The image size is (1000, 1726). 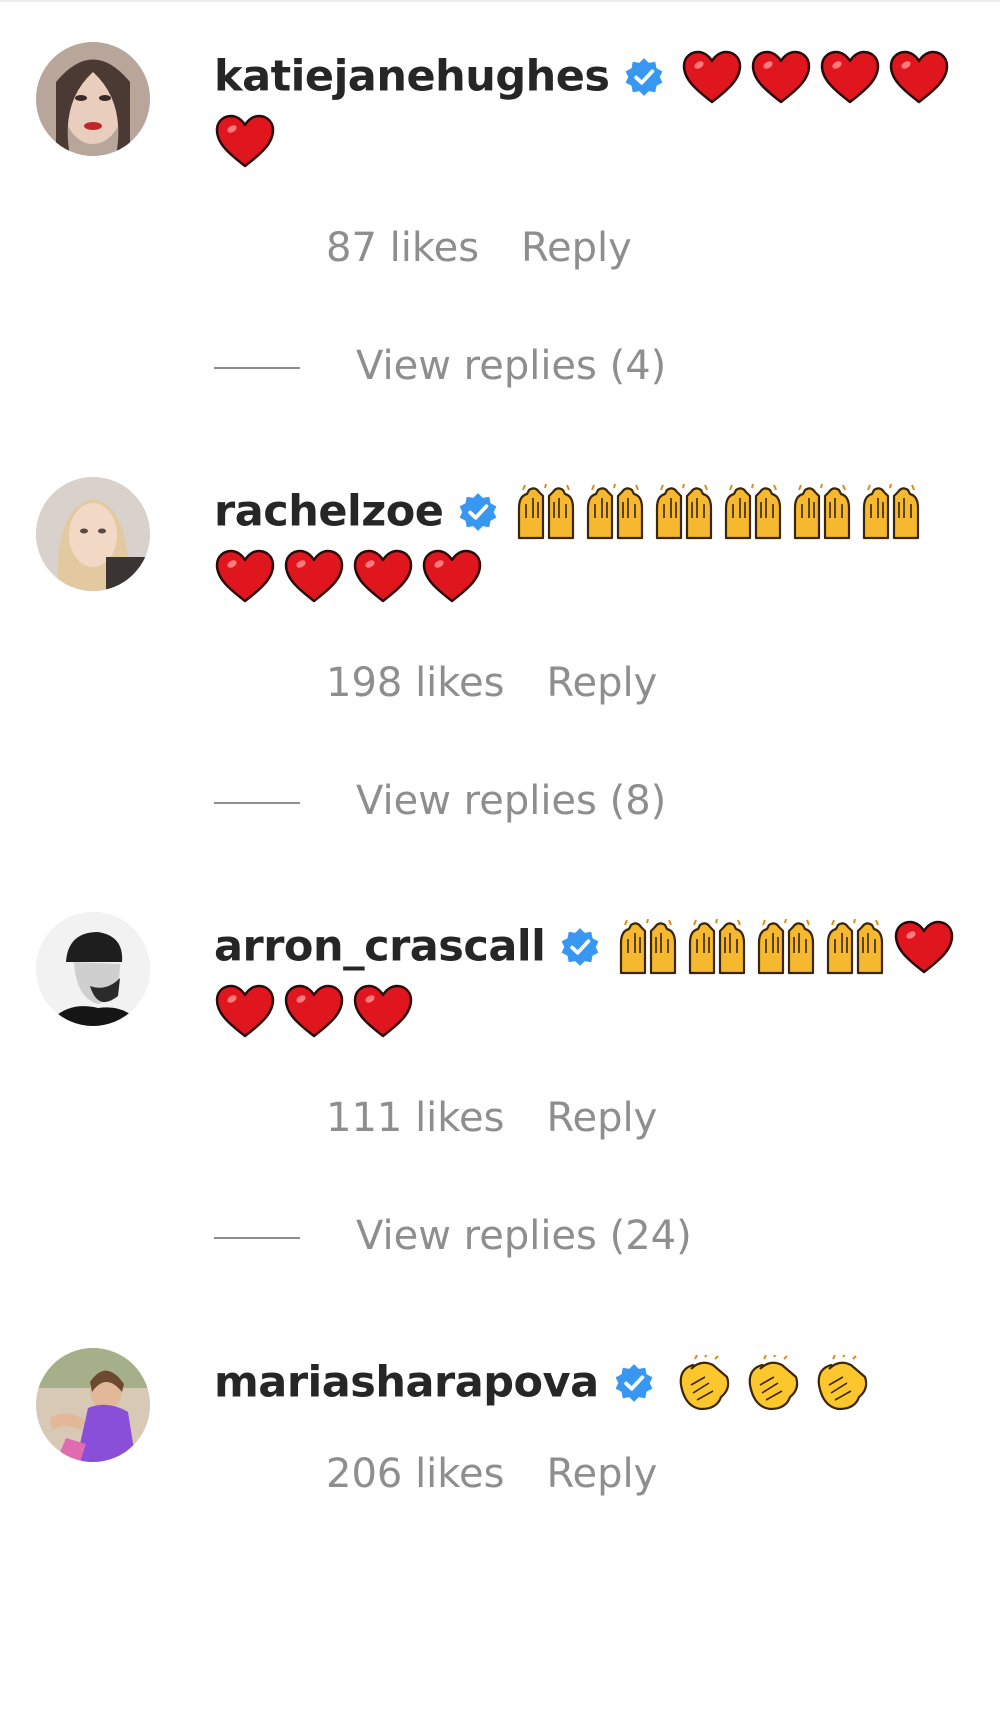 I want to click on comment-meta: 198 likes Reply, so click(x=491, y=683).